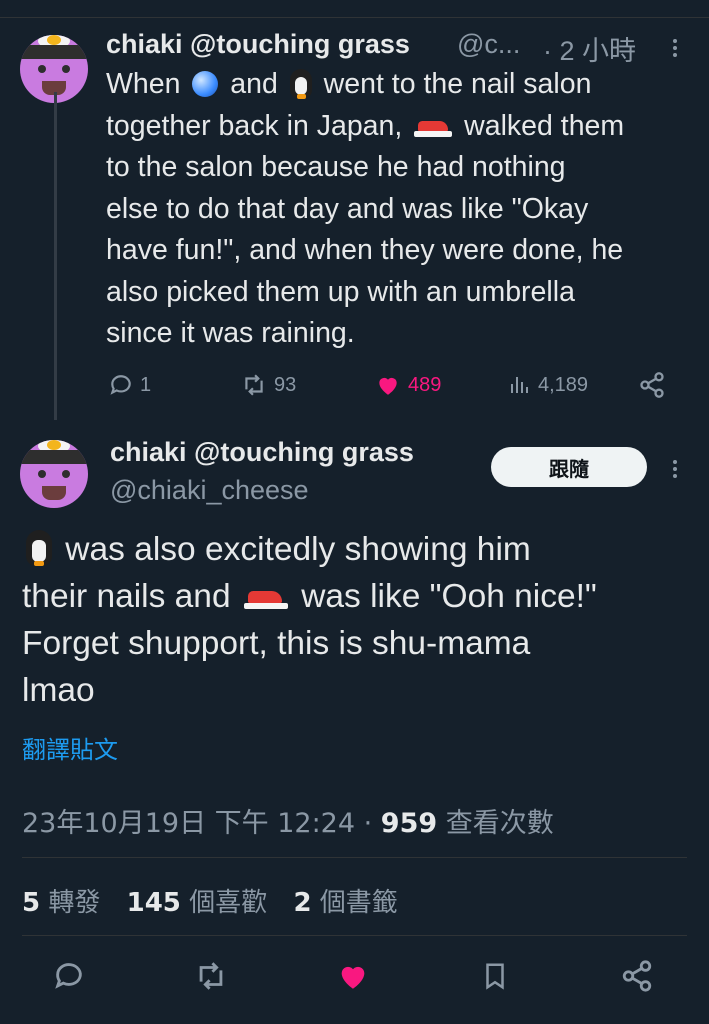 This screenshot has height=1024, width=709. I want to click on engagement-counts: 5 轉發 145 個喜歡 2 個書籤, so click(219, 900).